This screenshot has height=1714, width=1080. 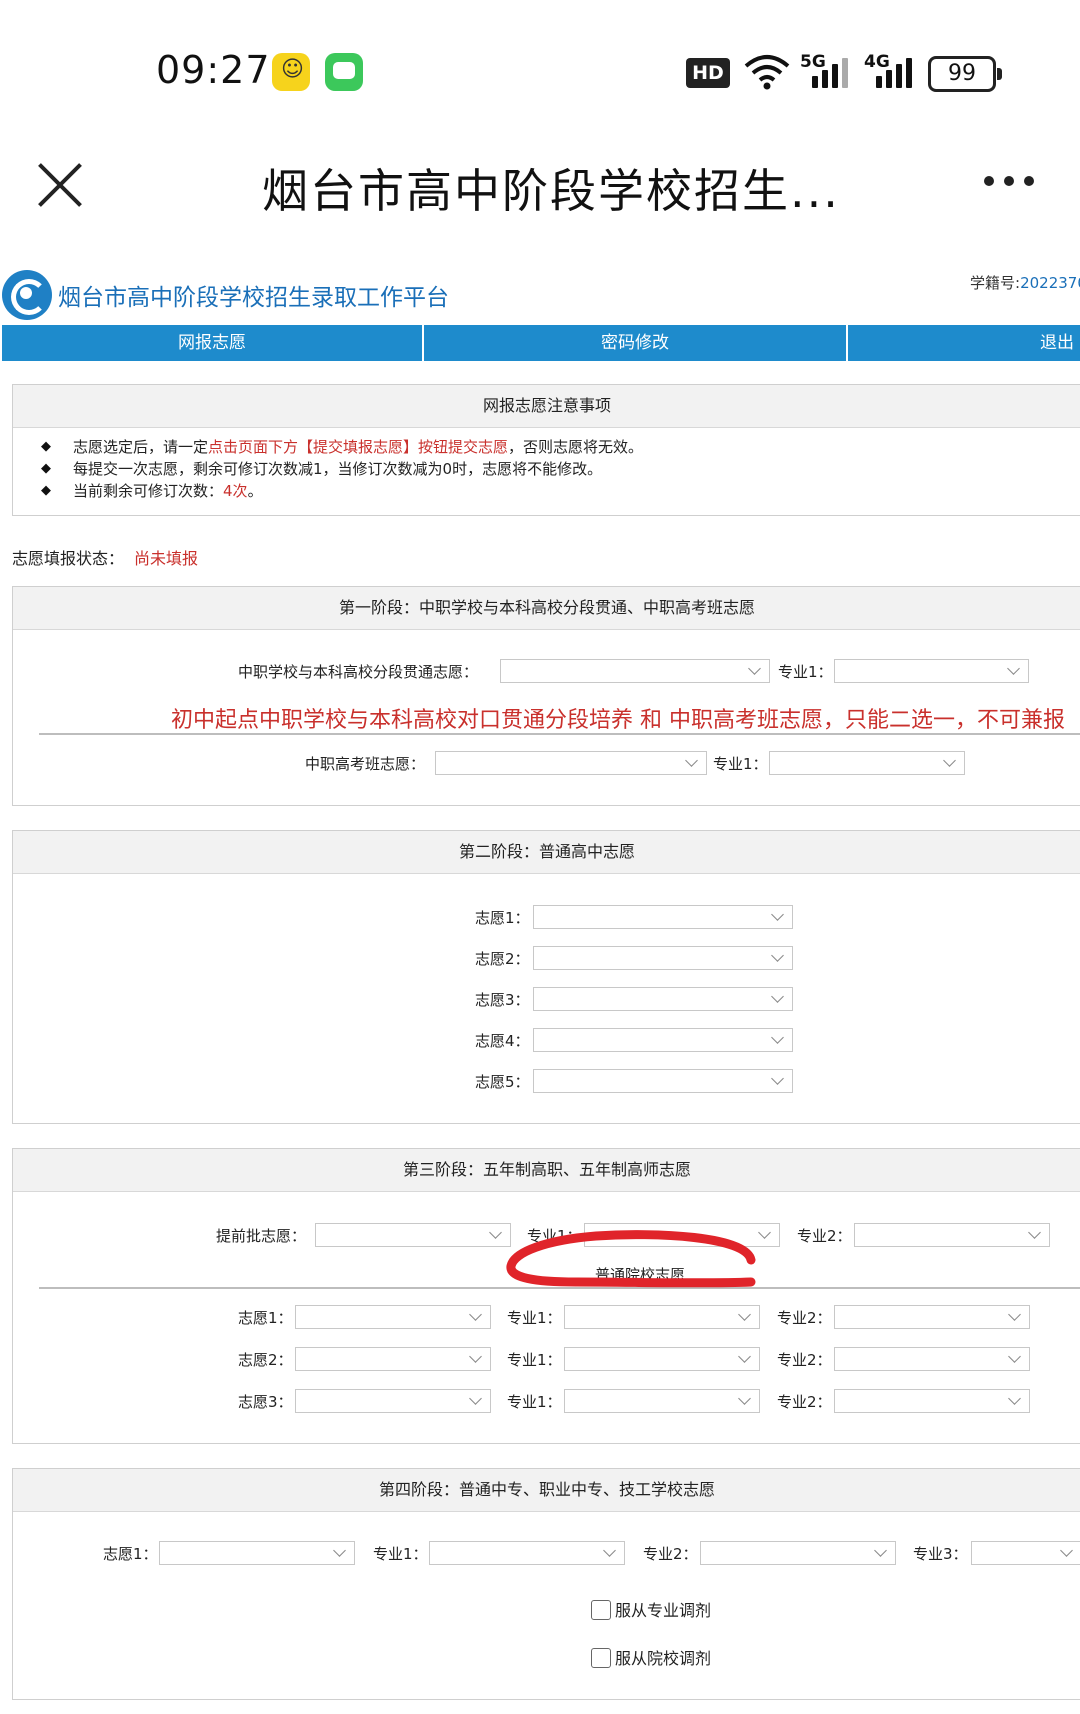 I want to click on status-value: 尚未填报, so click(x=166, y=558).